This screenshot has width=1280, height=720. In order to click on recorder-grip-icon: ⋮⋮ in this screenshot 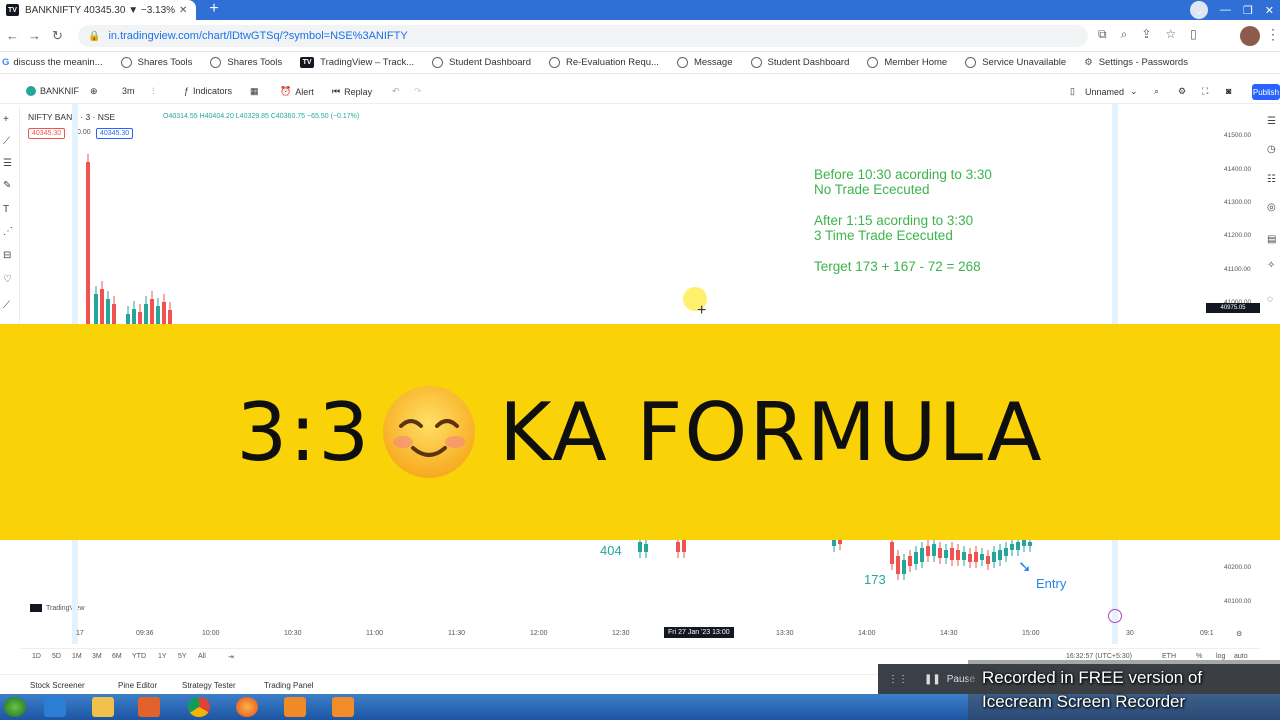, I will do `click(898, 679)`.